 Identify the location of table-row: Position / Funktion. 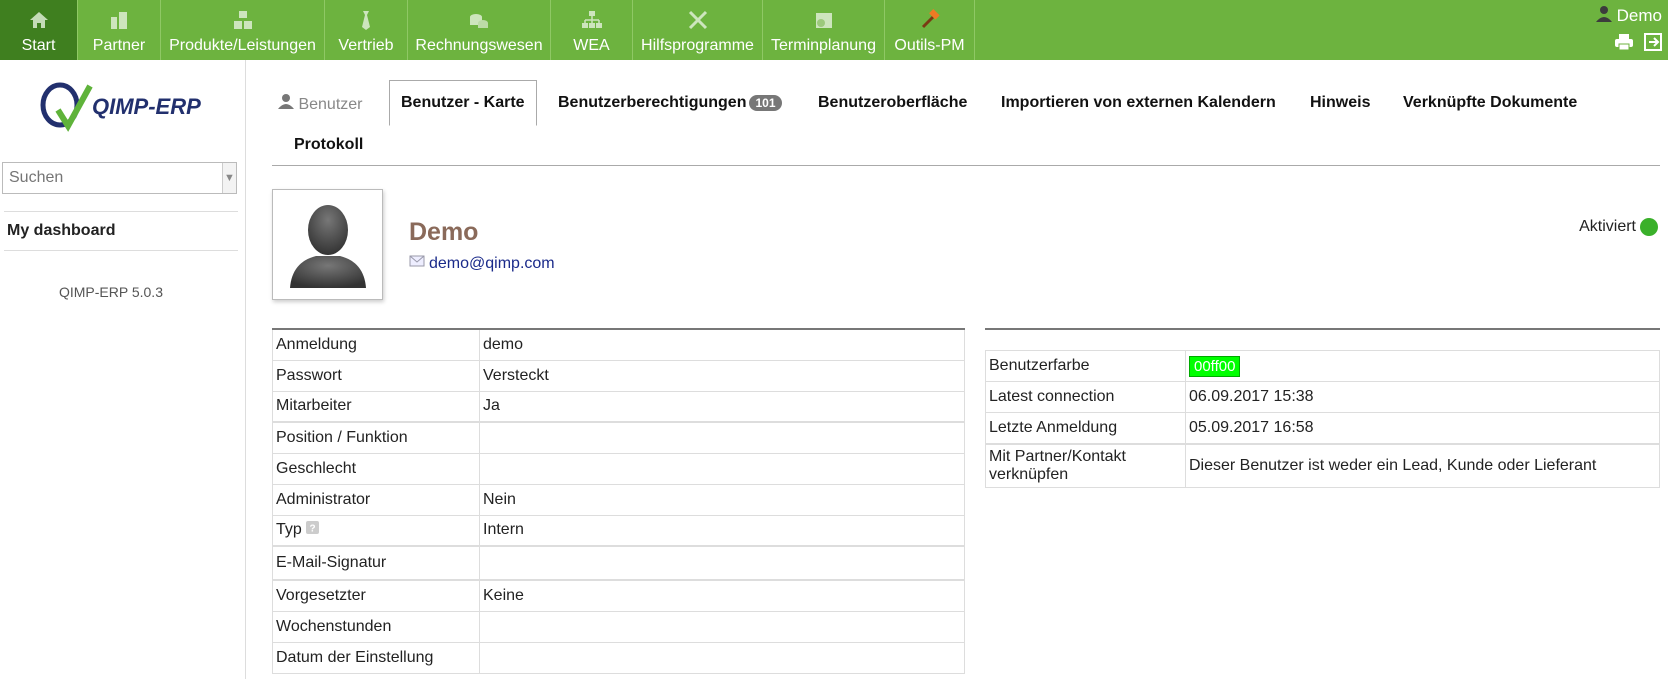
(618, 437).